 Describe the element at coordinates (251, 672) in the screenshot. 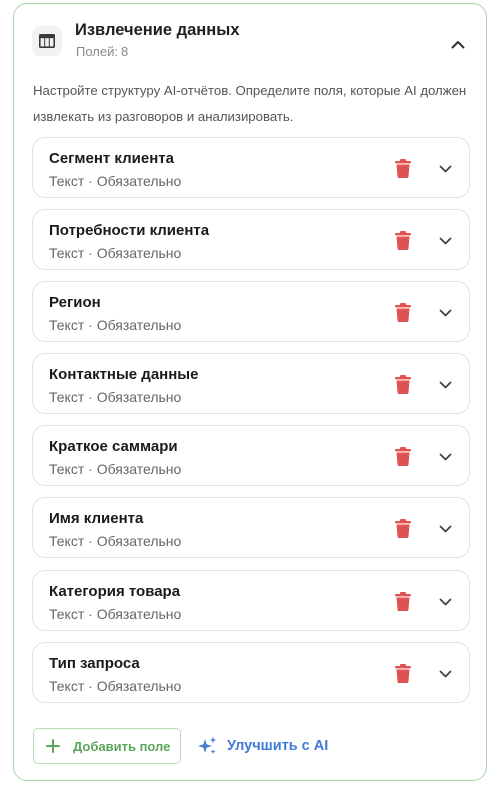

I see `field-item: Тип запроса Текст · Обязательно` at that location.